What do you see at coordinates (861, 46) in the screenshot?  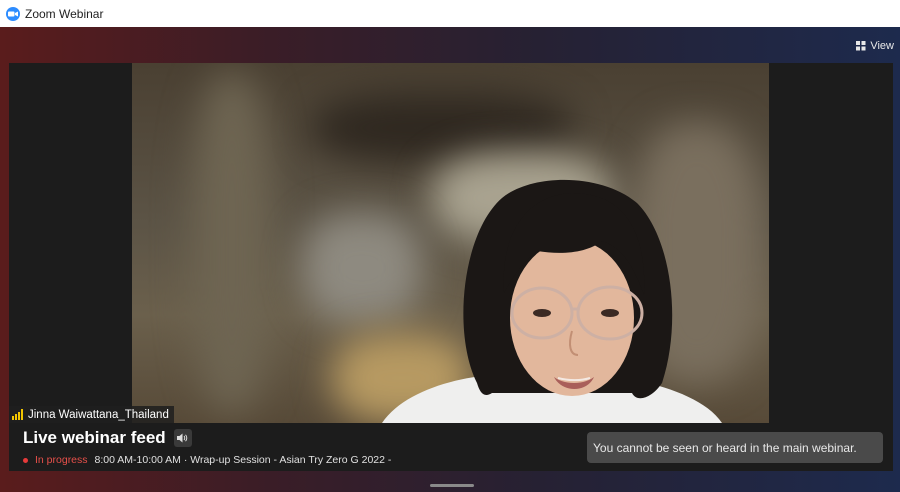 I see `grid-icon` at bounding box center [861, 46].